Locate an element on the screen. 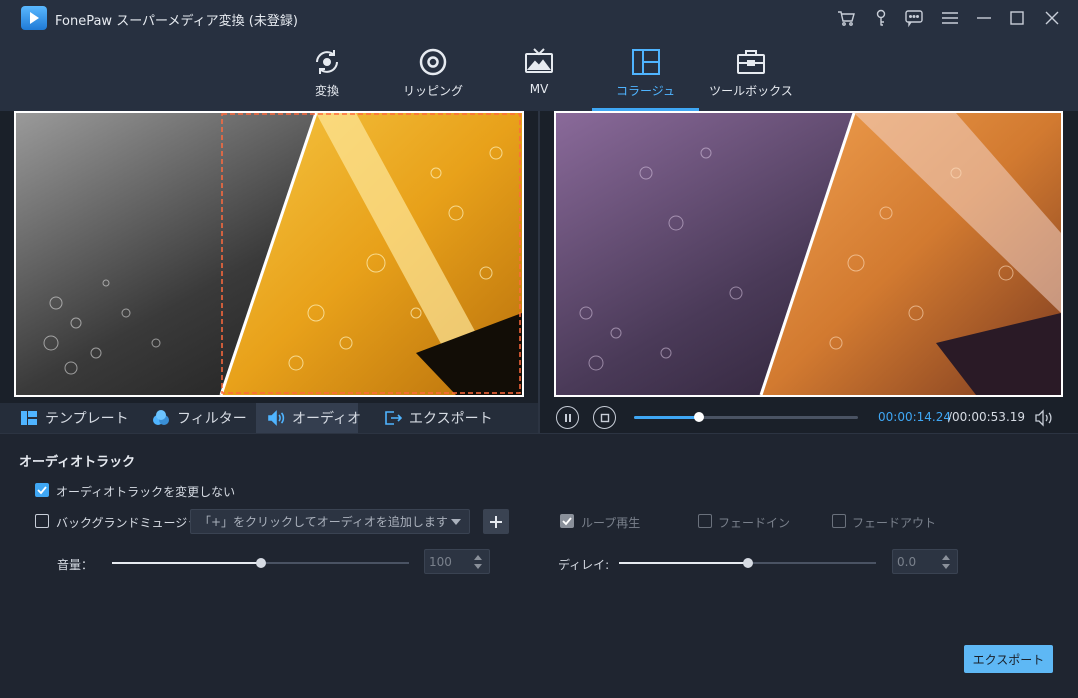 Image resolution: width=1078 pixels, height=698 pixels. nav-toolbox: ツールボックス is located at coordinates (751, 73).